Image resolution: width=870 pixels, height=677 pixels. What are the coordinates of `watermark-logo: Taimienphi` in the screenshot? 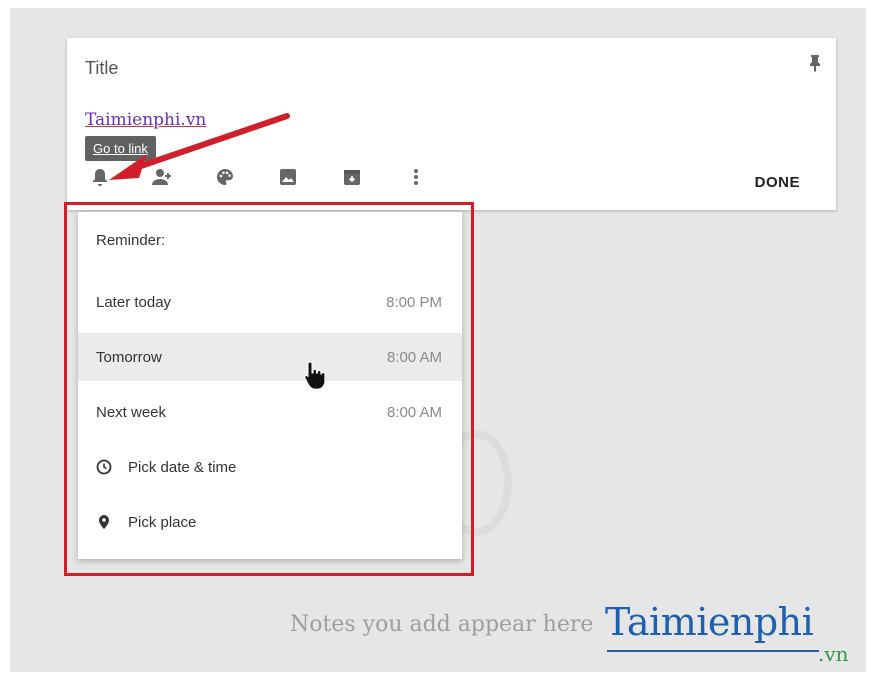 It's located at (709, 622).